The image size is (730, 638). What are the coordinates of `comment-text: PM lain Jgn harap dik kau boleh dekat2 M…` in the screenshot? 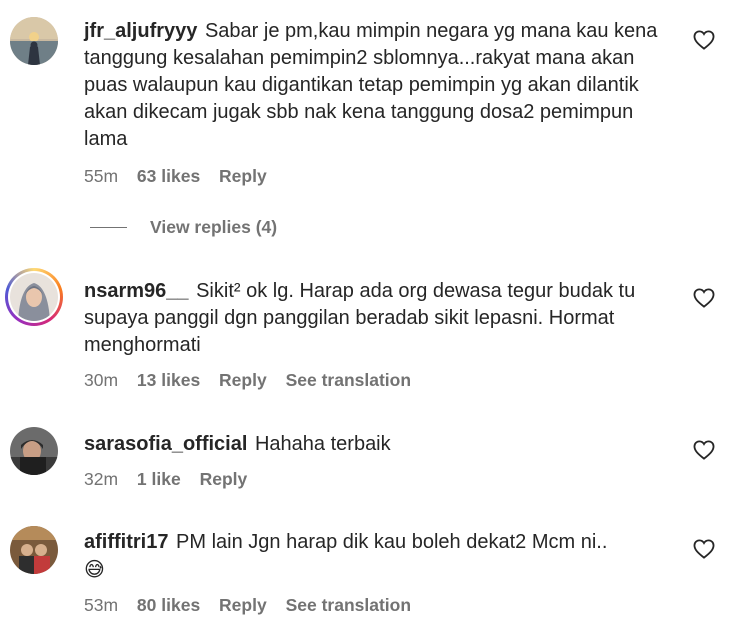 It's located at (392, 542).